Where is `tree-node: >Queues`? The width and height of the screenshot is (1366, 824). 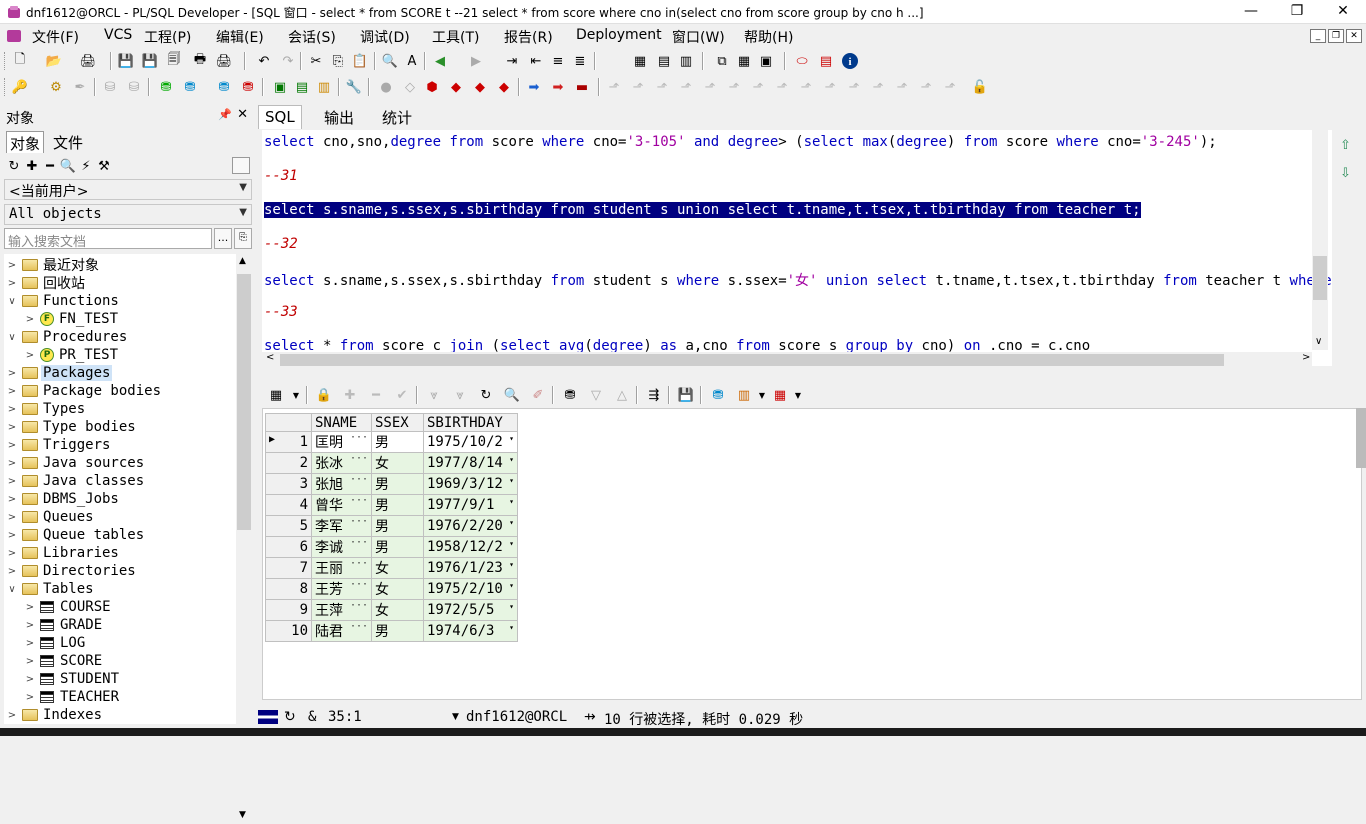 tree-node: >Queues is located at coordinates (51, 517).